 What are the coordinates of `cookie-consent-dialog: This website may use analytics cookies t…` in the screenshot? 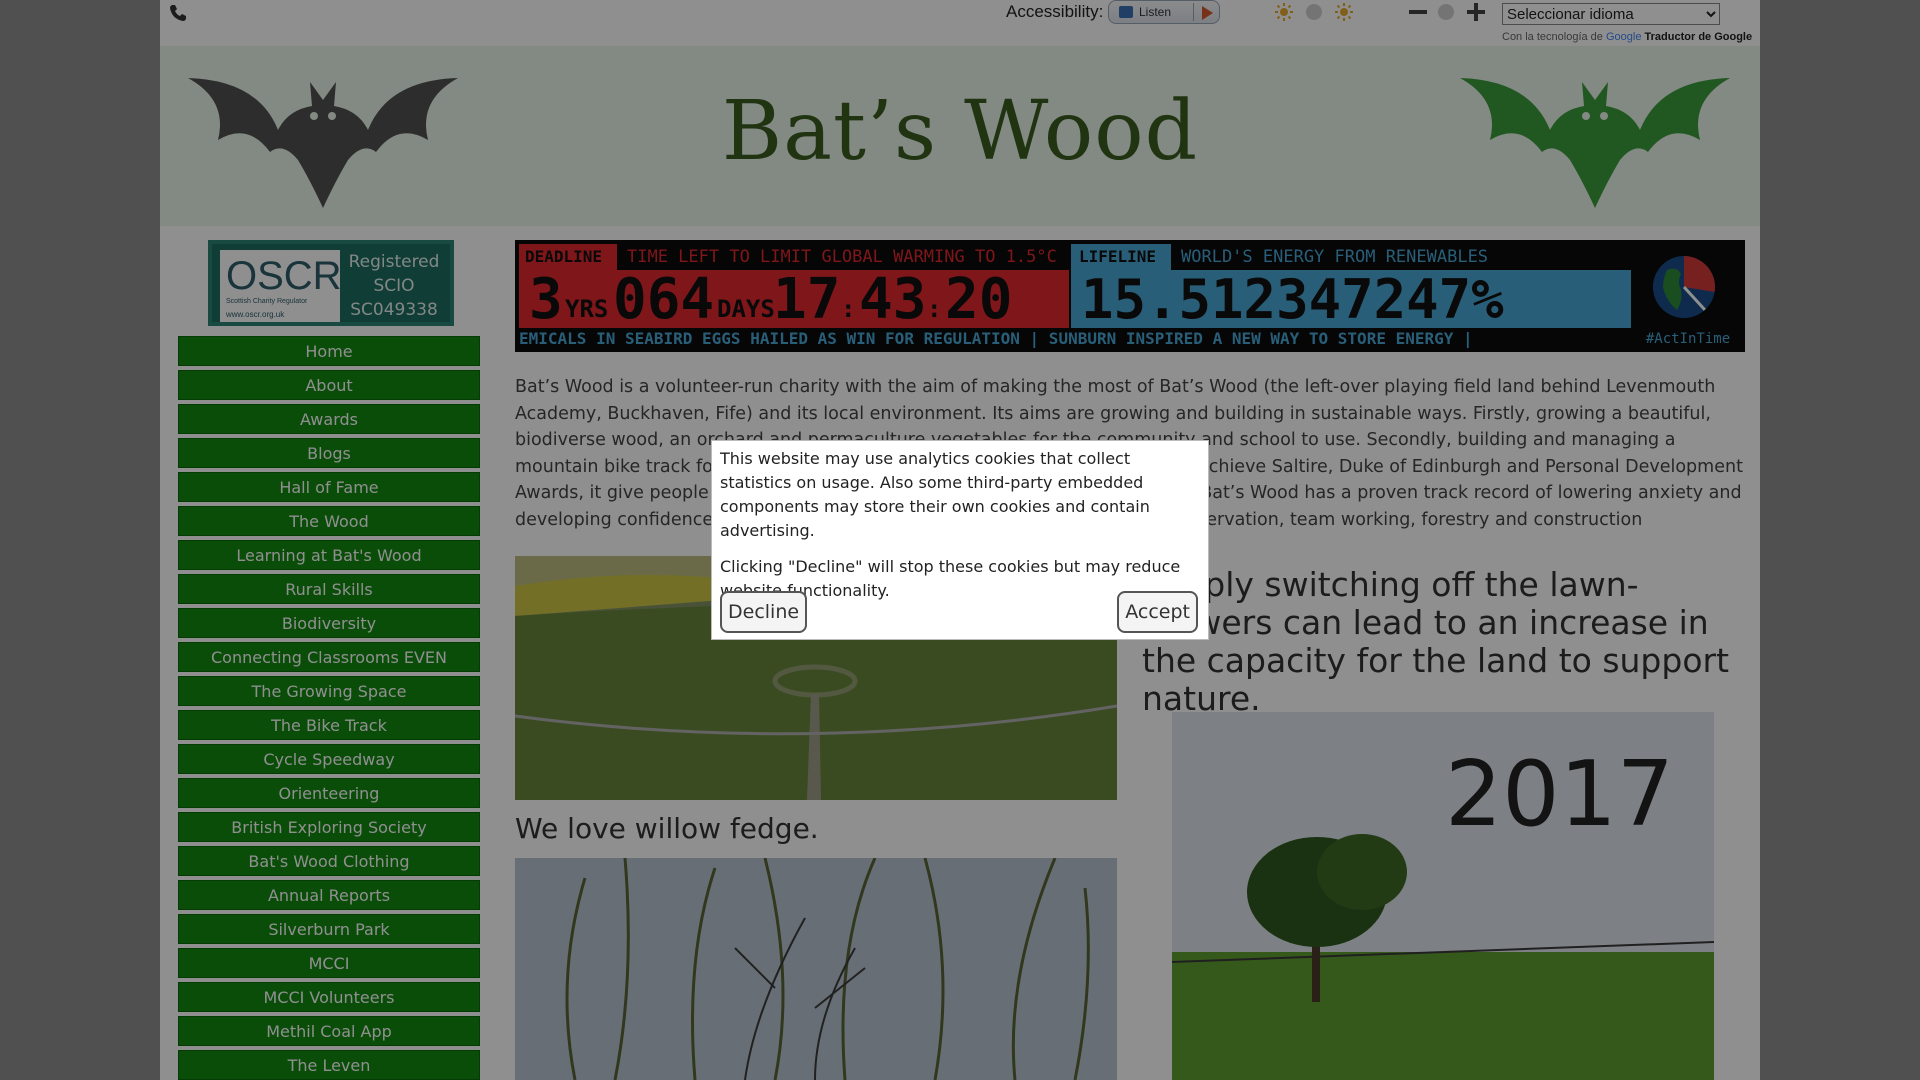 It's located at (960, 540).